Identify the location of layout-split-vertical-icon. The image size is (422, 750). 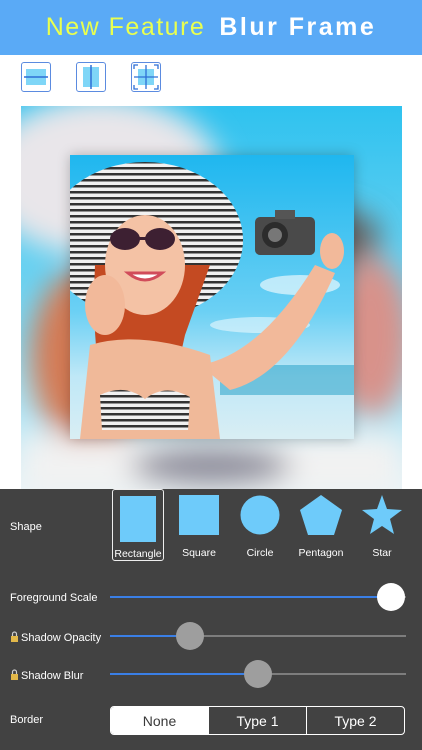
(91, 77).